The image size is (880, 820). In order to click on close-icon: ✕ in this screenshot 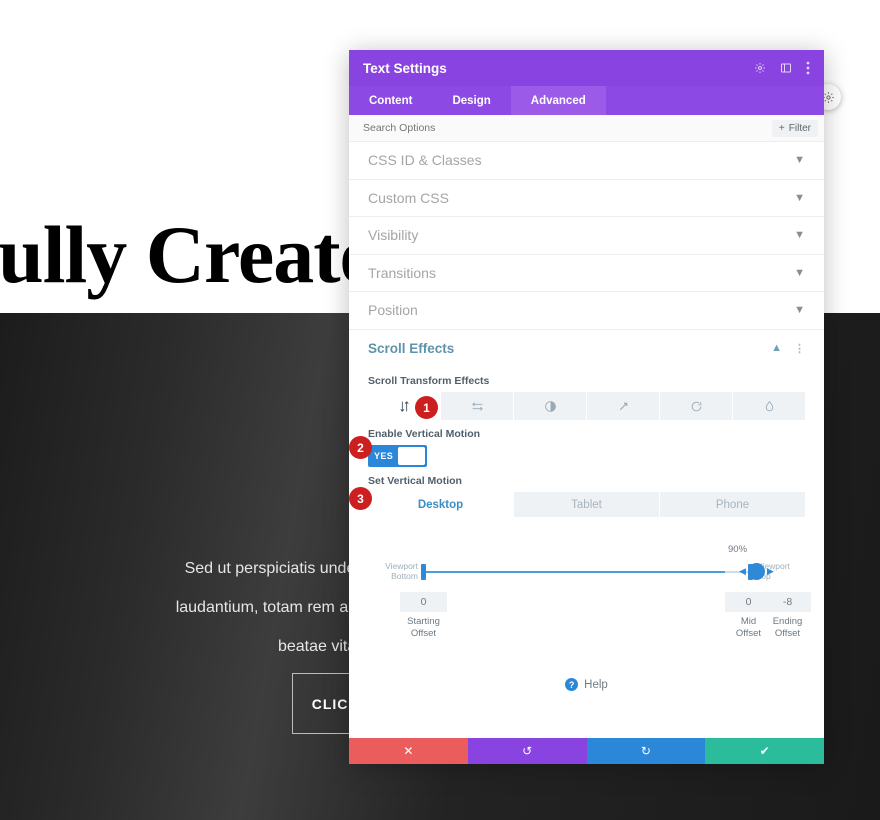, I will do `click(408, 751)`.